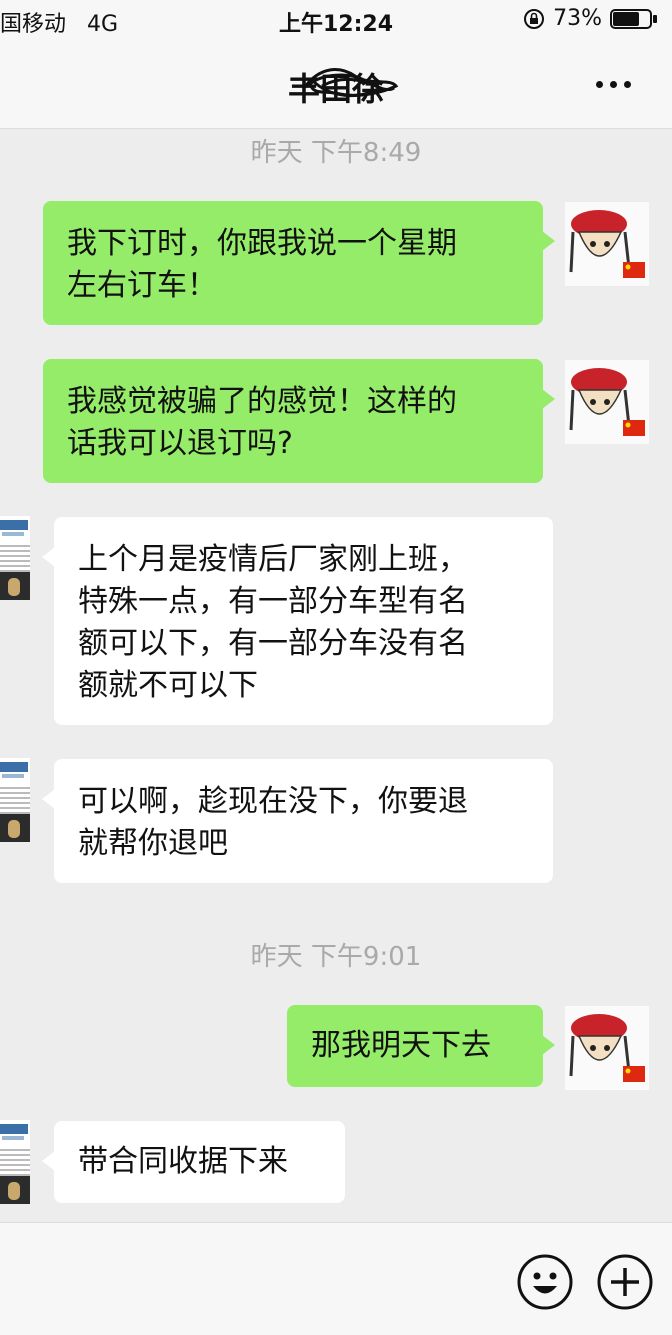 This screenshot has height=1335, width=672. I want to click on incoming-message: 可以啊，趁现在没下，你要退 就帮你退吧, so click(297, 821).